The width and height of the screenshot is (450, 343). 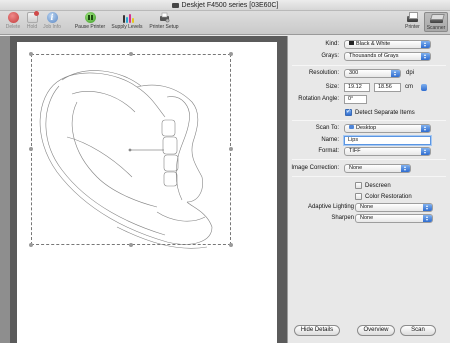 I want to click on adaptive-lighting-select: None, so click(x=394, y=207).